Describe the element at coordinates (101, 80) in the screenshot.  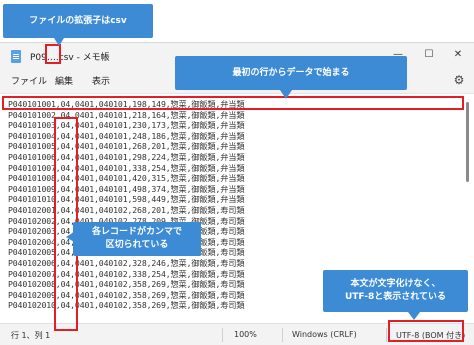
I see `menu-view: 表示` at that location.